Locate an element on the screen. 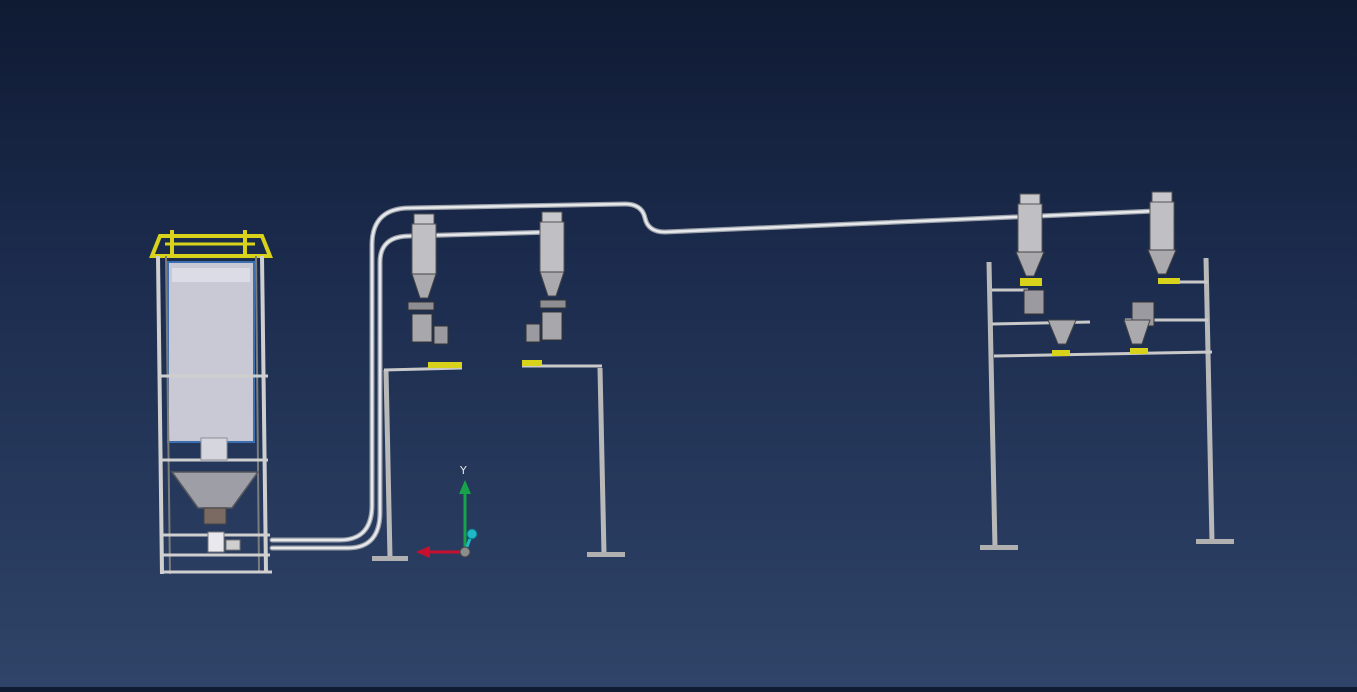  big-bag-discharger is located at coordinates (211, 402).